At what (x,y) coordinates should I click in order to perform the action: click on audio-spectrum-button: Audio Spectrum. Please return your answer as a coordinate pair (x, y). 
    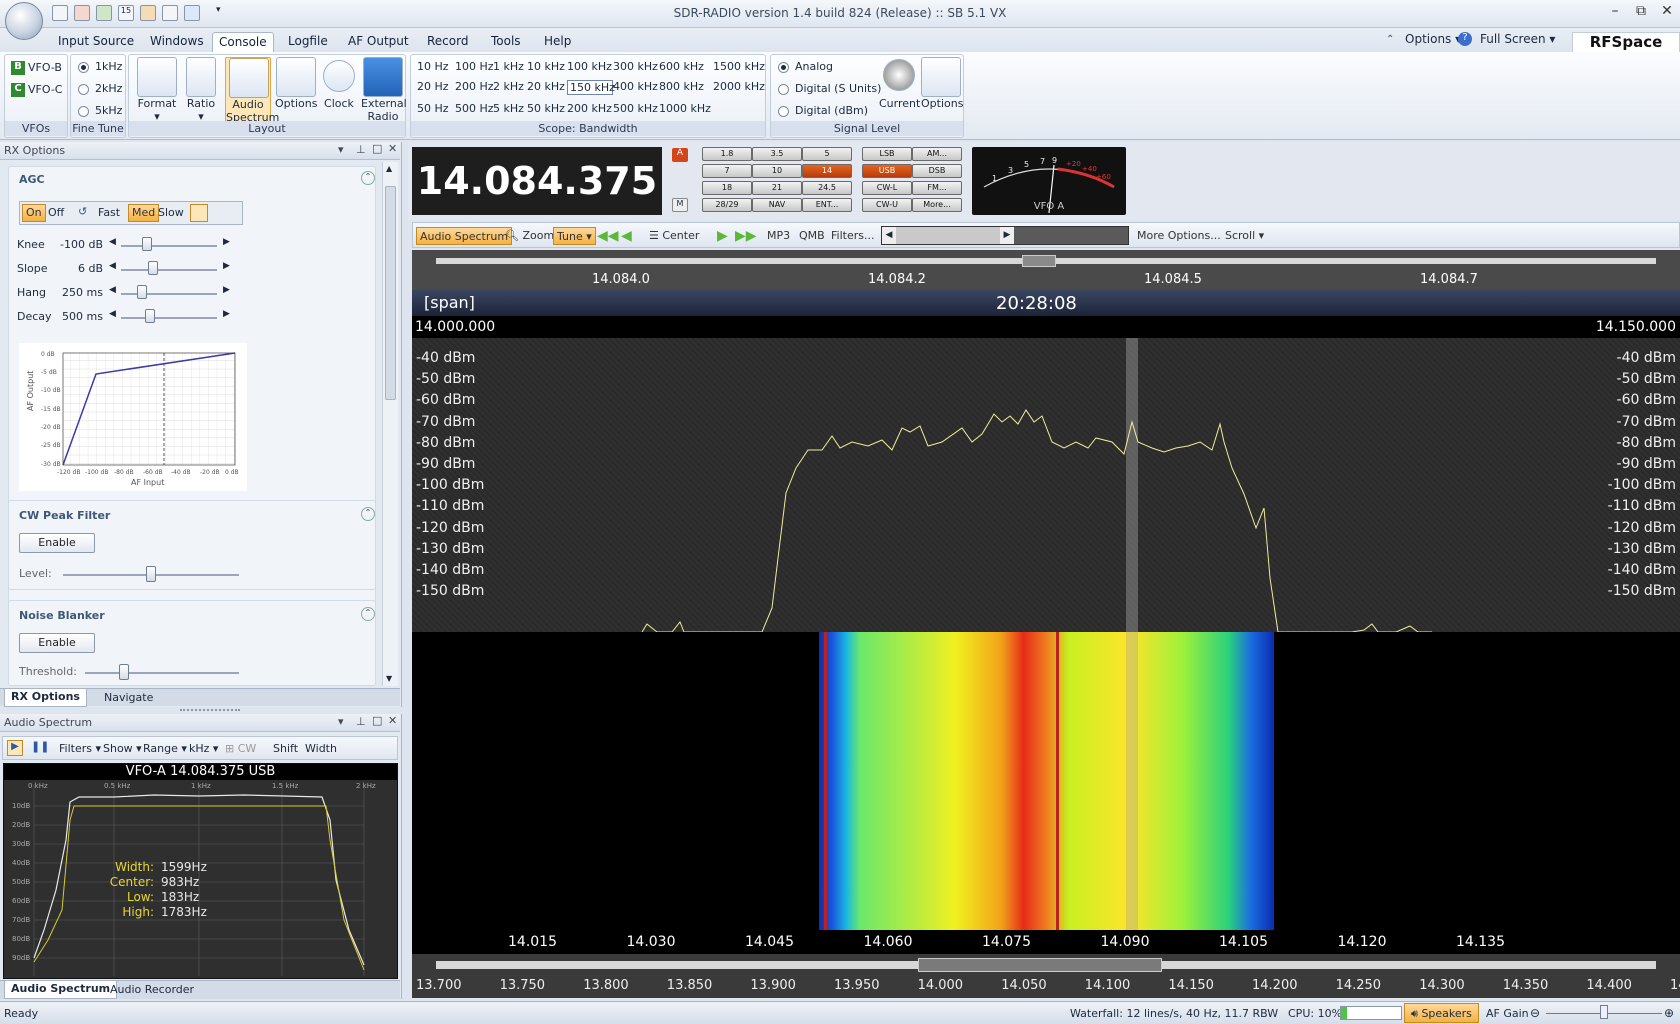
    Looking at the image, I should click on (252, 91).